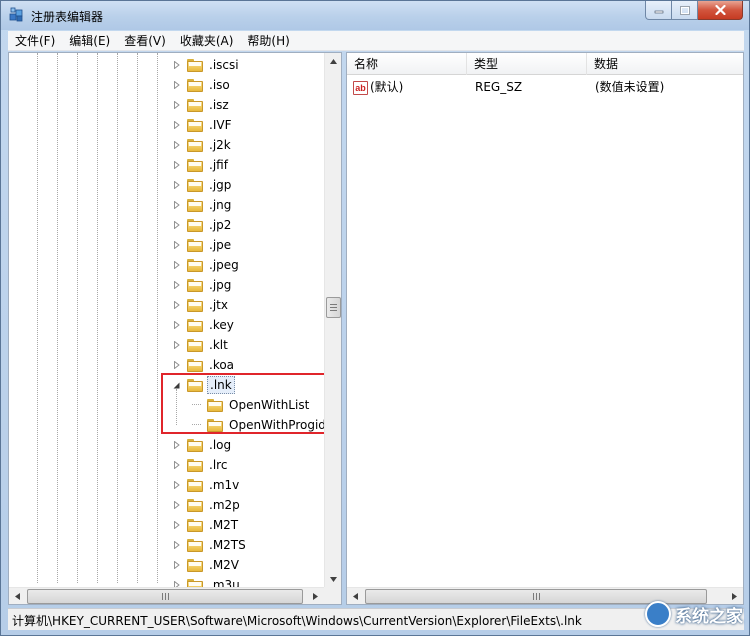 The image size is (750, 636). What do you see at coordinates (202, 205) in the screenshot?
I see `tree-node: .jng` at bounding box center [202, 205].